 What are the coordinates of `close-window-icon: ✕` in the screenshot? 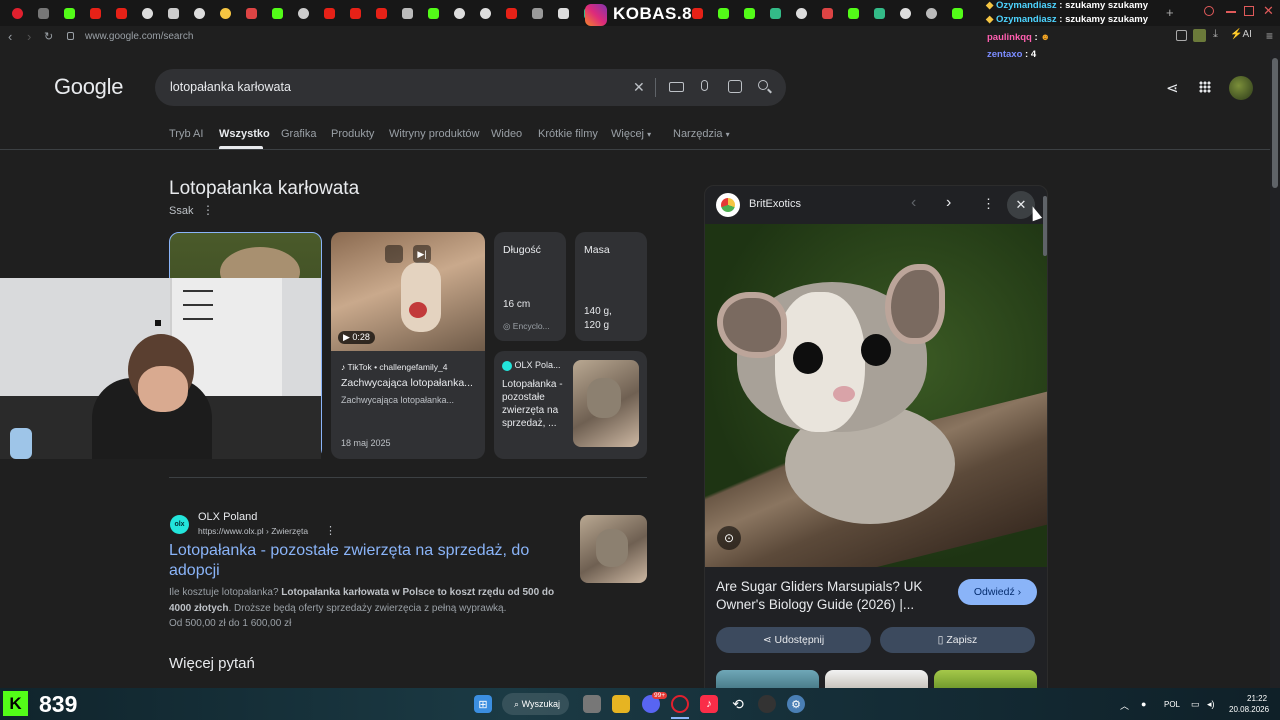 It's located at (1268, 11).